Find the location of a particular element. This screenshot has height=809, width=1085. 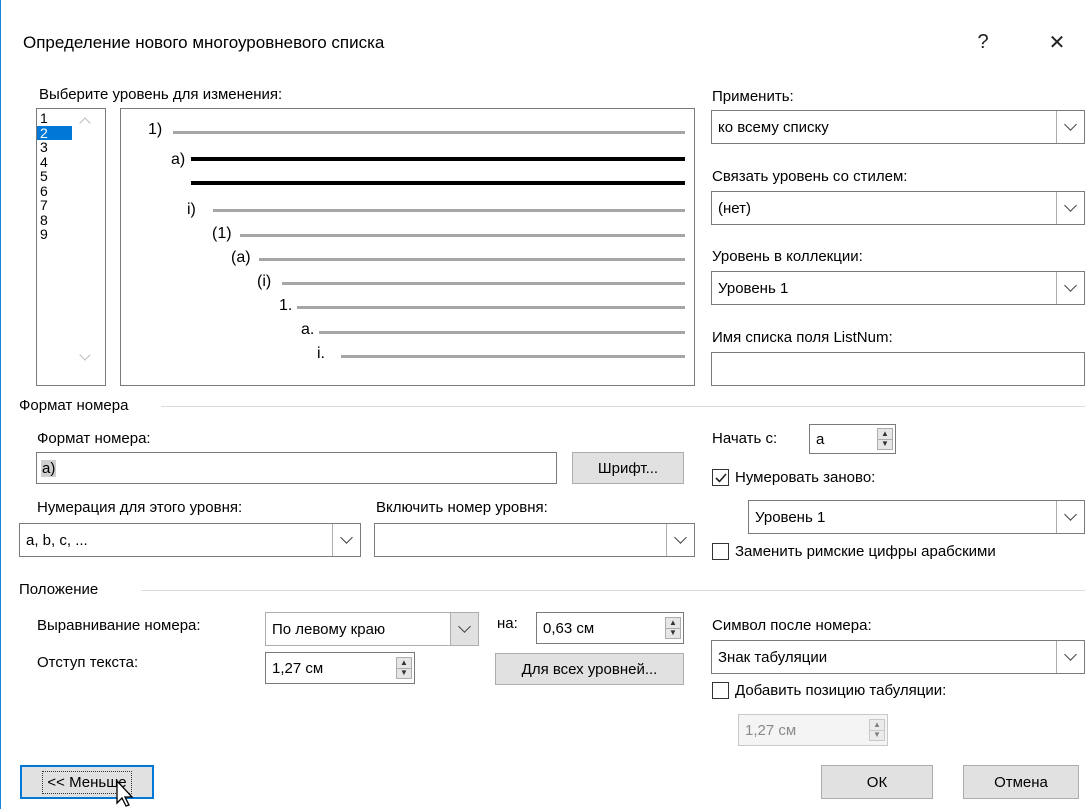

legal-checkbox is located at coordinates (720, 551).